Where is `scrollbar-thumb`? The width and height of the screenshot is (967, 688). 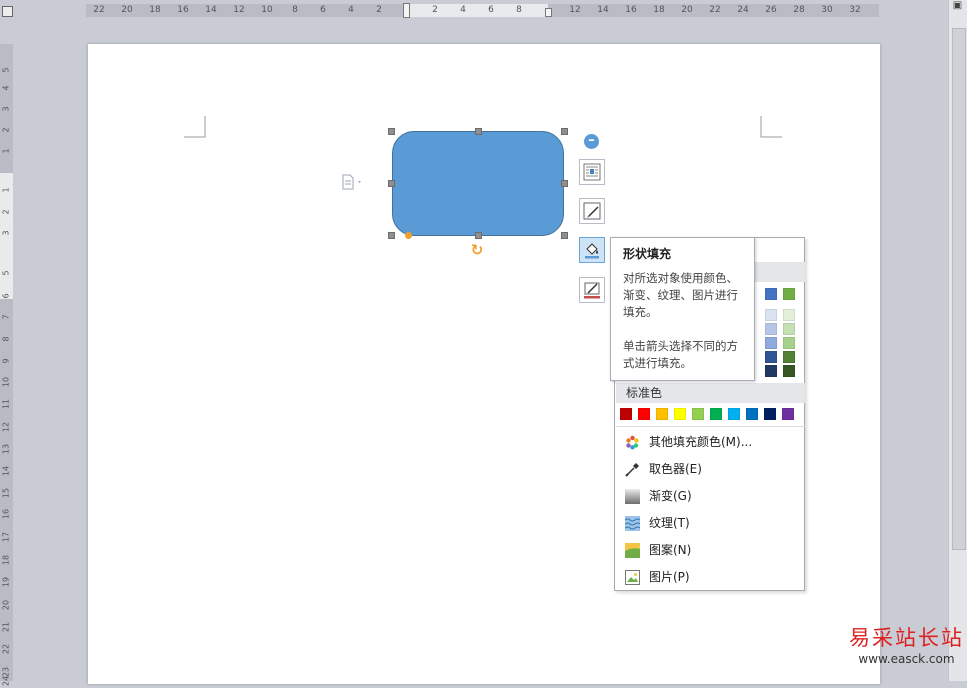 scrollbar-thumb is located at coordinates (959, 289).